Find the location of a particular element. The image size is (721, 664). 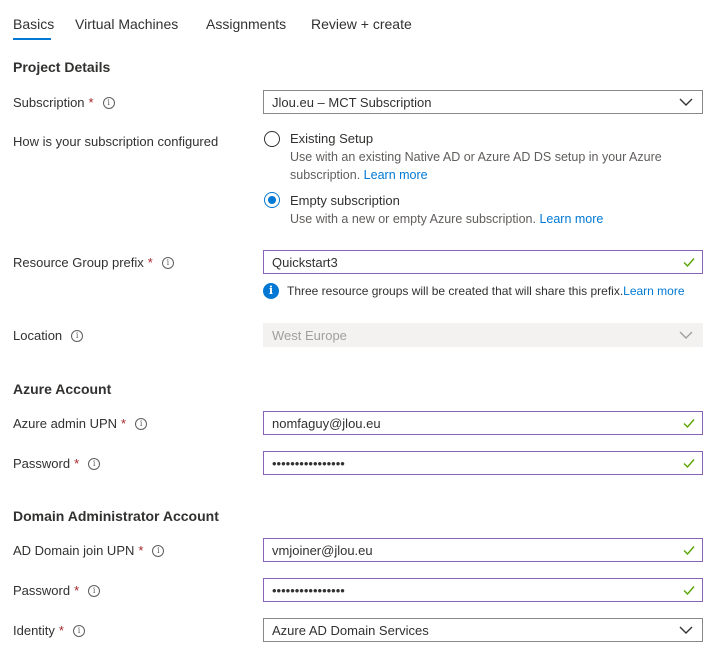

ad-password-label: Password * i is located at coordinates (57, 590).